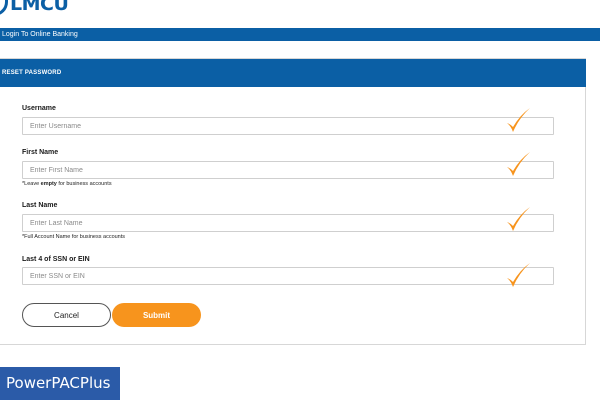 Image resolution: width=600 pixels, height=400 pixels. I want to click on ssn-checkmark-icon, so click(518, 275).